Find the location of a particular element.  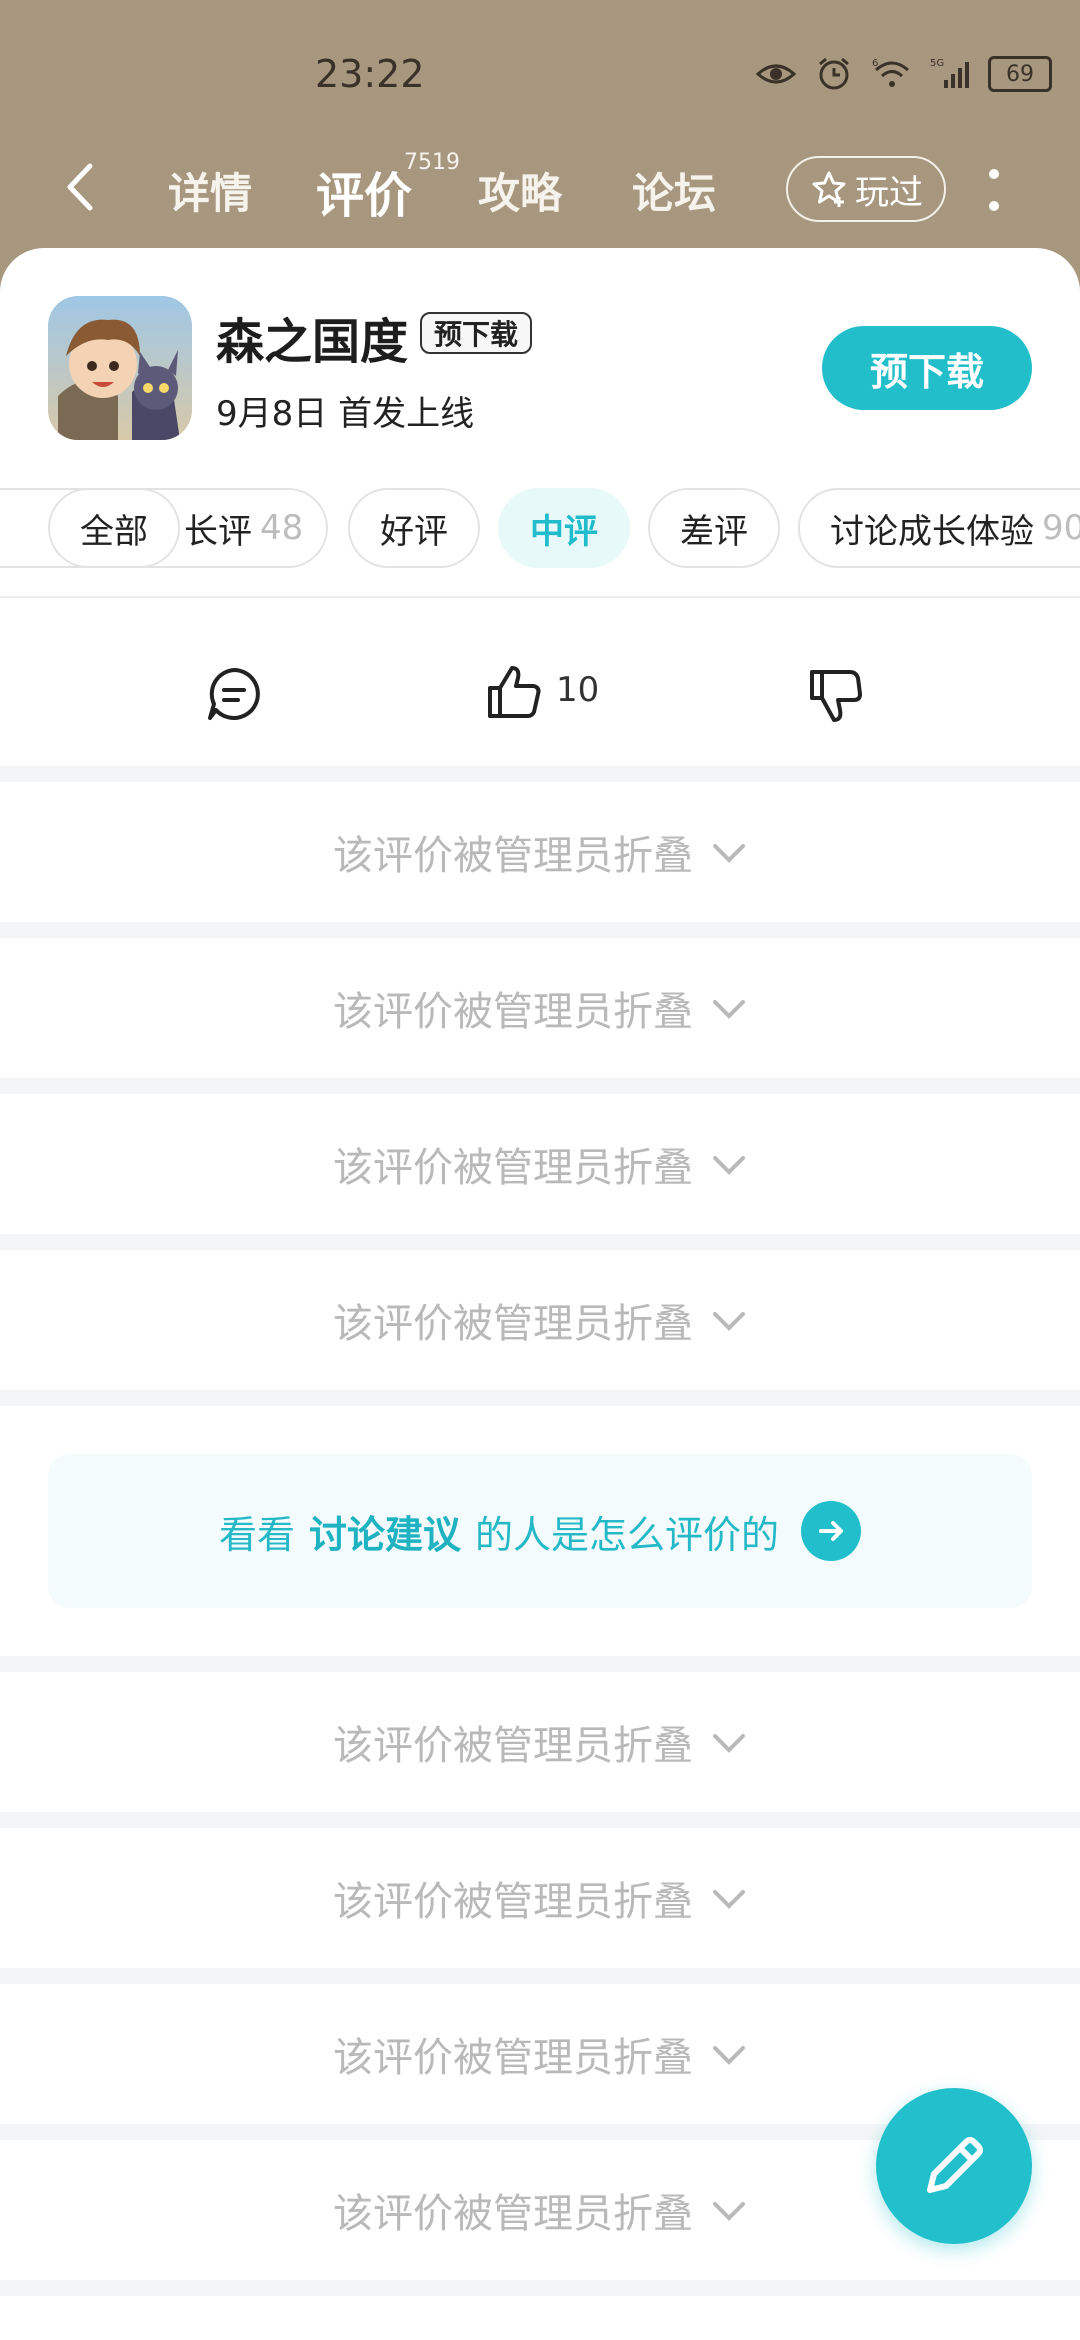

chip-label: 讨论成长体验 is located at coordinates (932, 531).